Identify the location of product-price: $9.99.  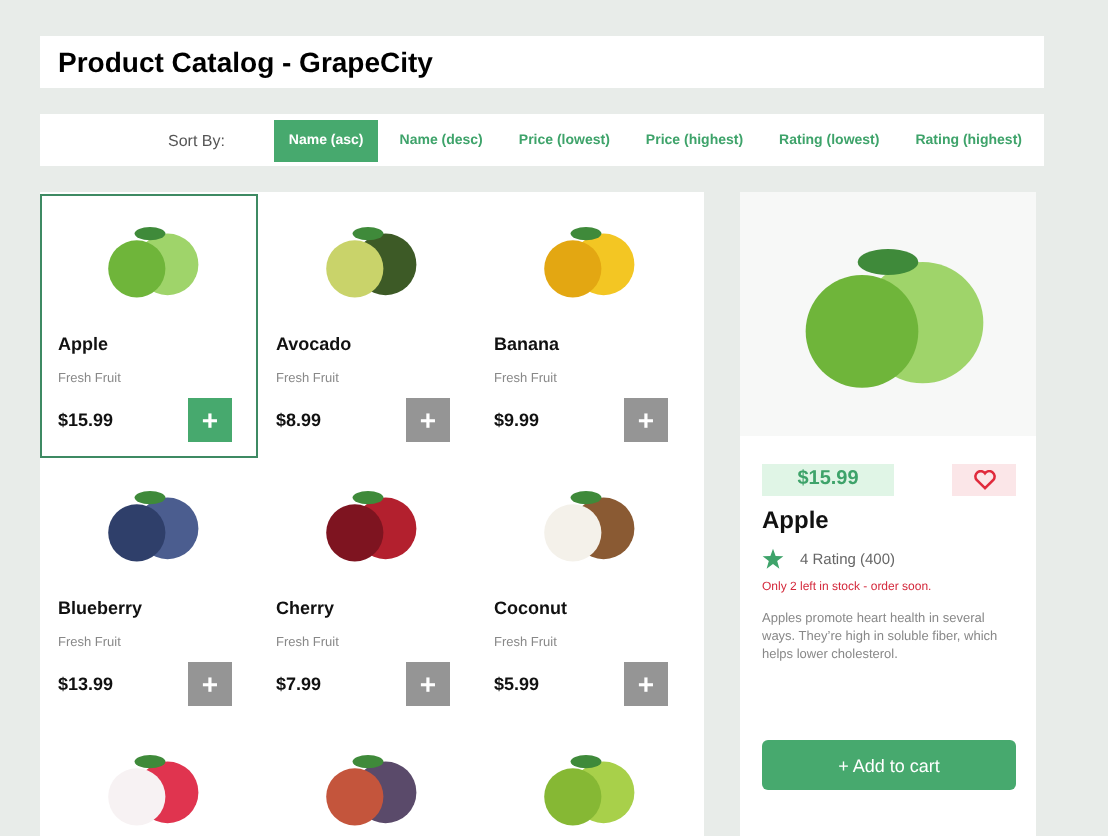
(517, 420).